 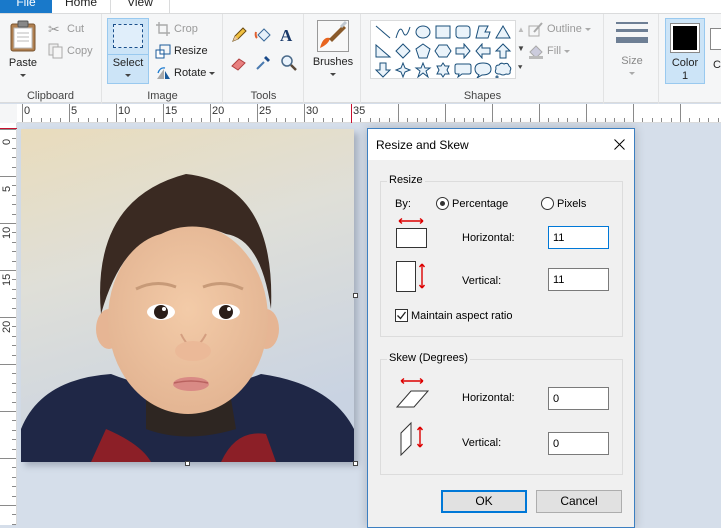 What do you see at coordinates (579, 501) in the screenshot?
I see `cancel-button: Cancel` at bounding box center [579, 501].